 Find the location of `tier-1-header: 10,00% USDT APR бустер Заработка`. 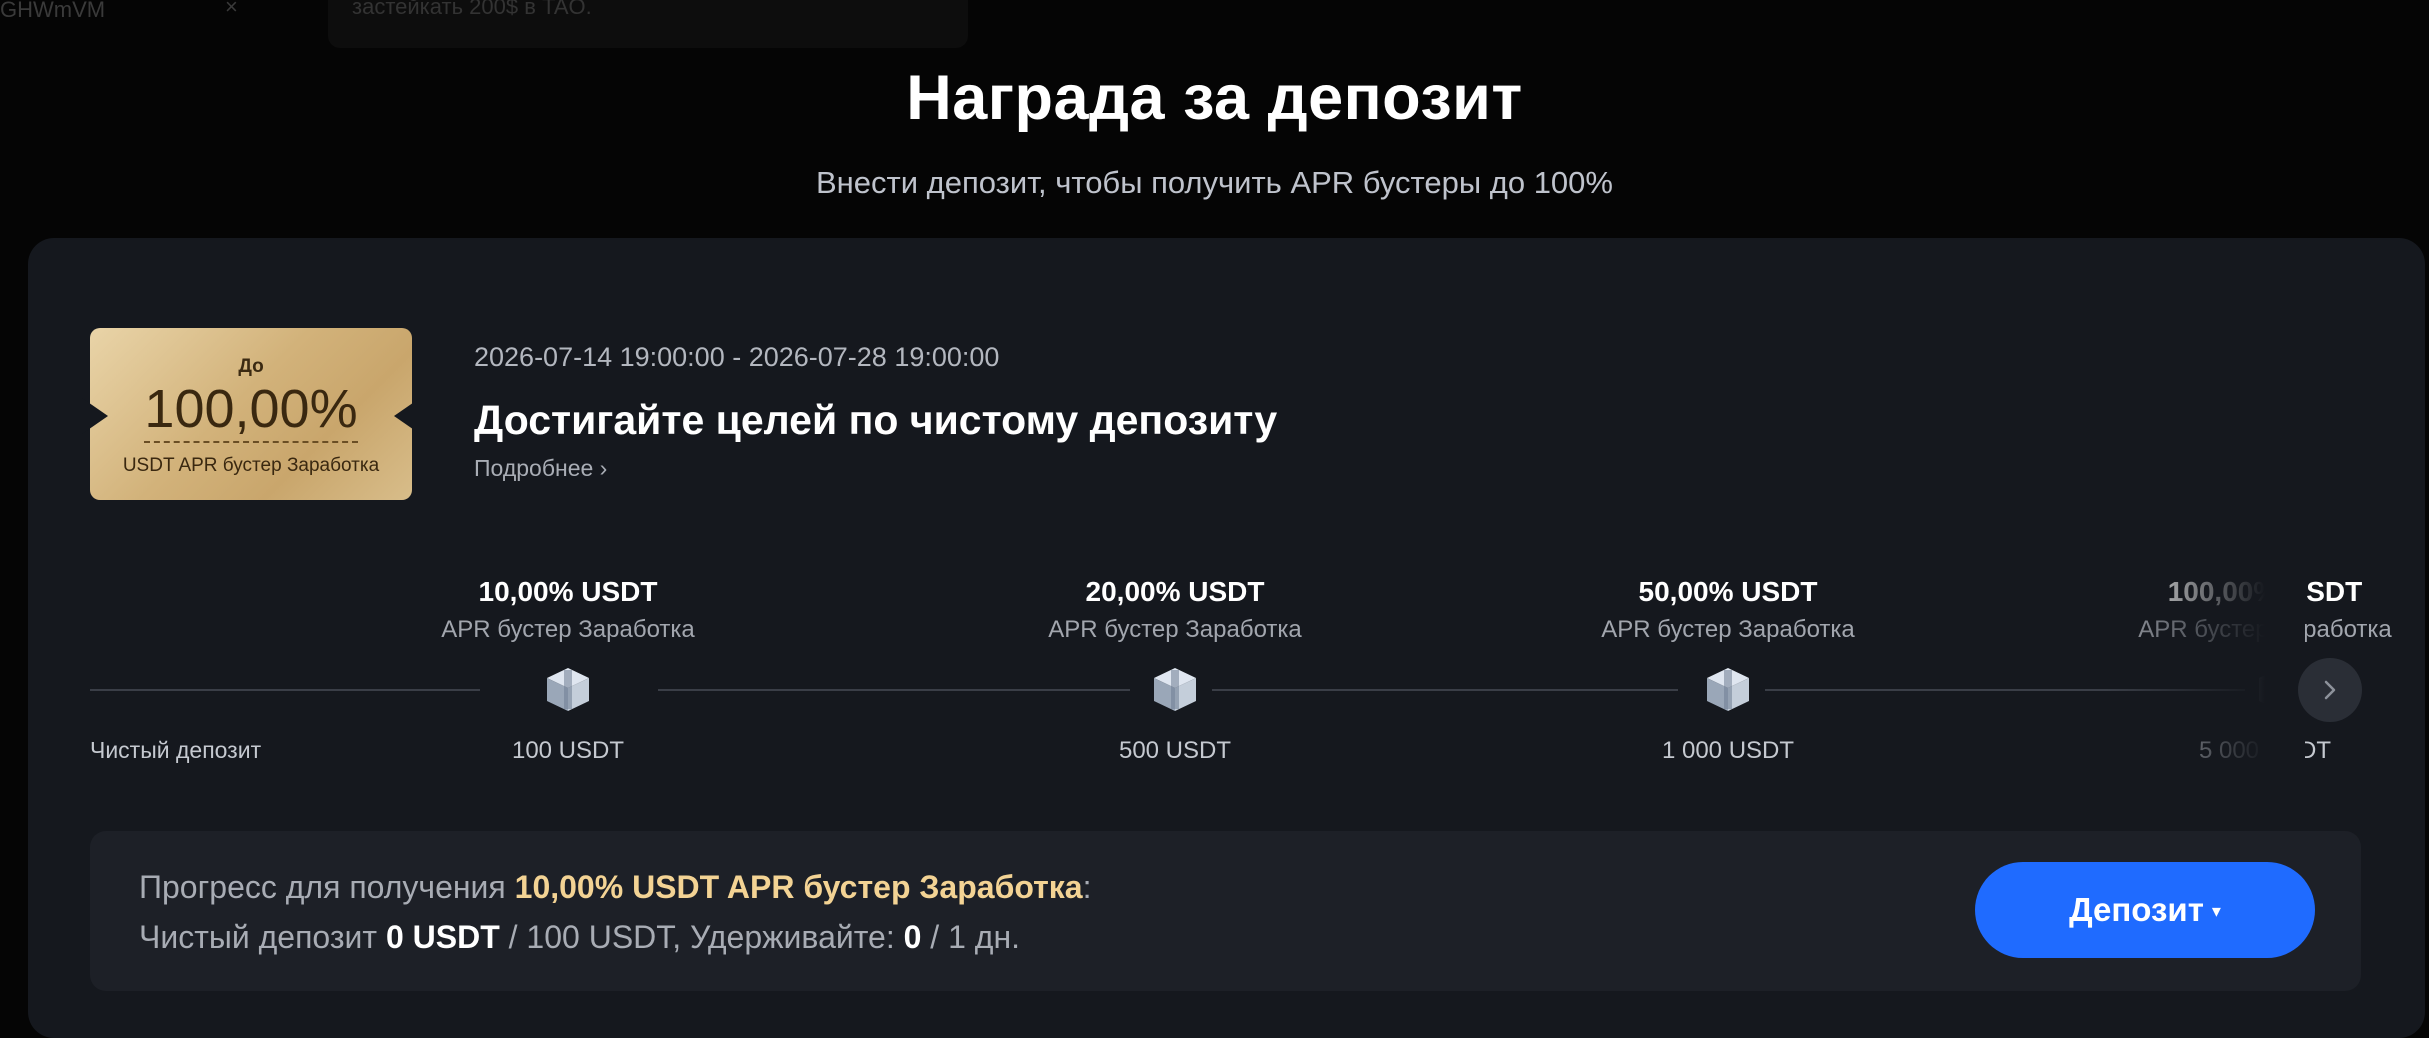

tier-1-header: 10,00% USDT APR бустер Заработка is located at coordinates (568, 610).